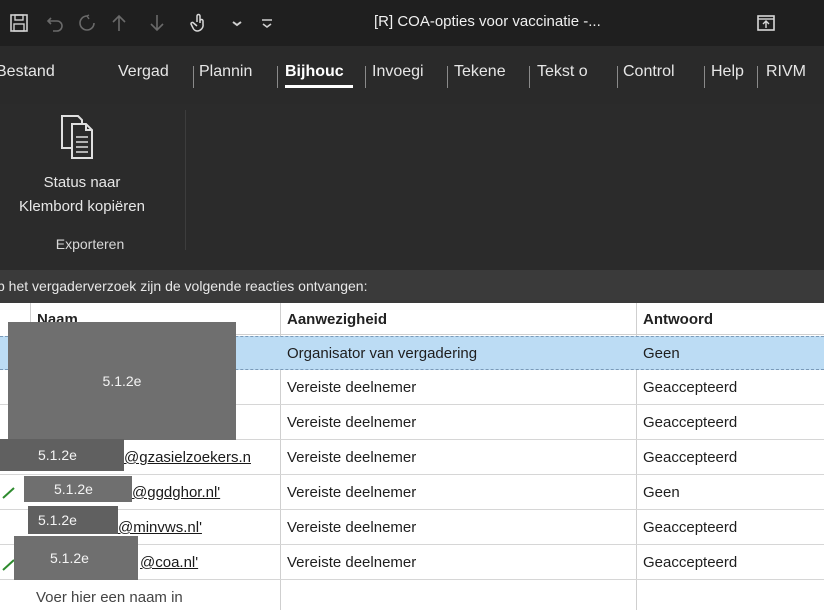  Describe the element at coordinates (663, 74) in the screenshot. I see `tab-controleren: Control` at that location.